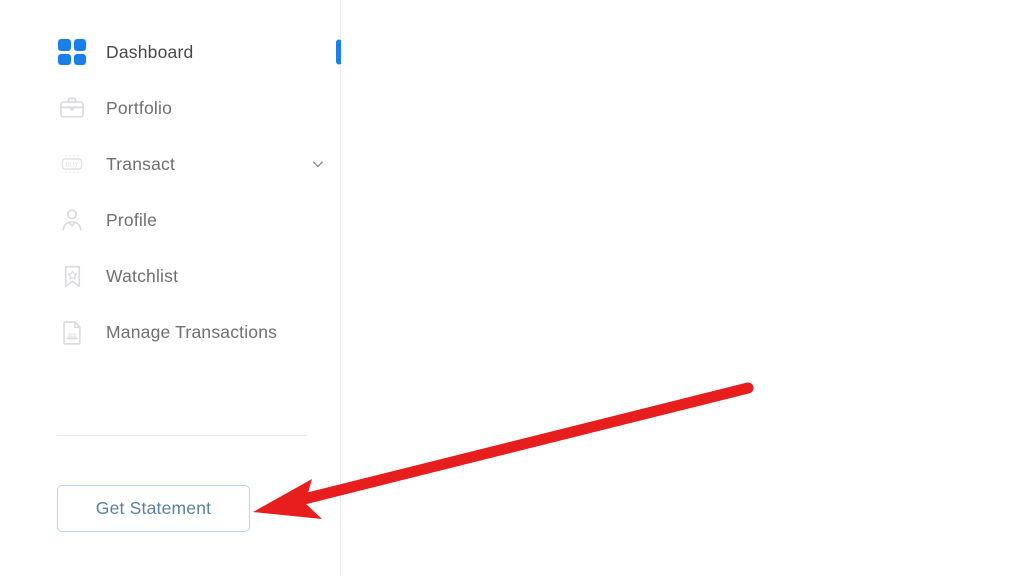  I want to click on get-statement-container: Get Statement, so click(153, 508).